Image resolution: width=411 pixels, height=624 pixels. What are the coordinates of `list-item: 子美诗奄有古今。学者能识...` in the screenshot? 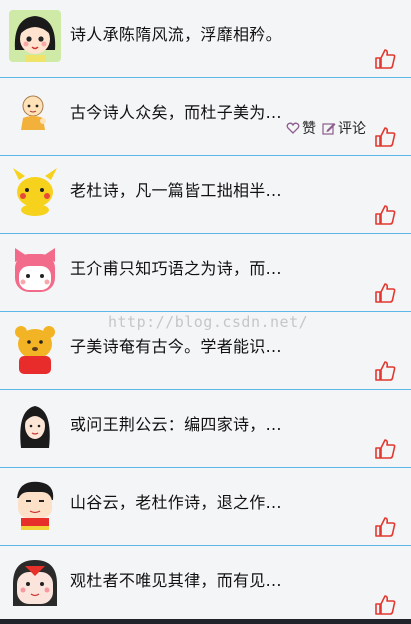 It's located at (205, 351).